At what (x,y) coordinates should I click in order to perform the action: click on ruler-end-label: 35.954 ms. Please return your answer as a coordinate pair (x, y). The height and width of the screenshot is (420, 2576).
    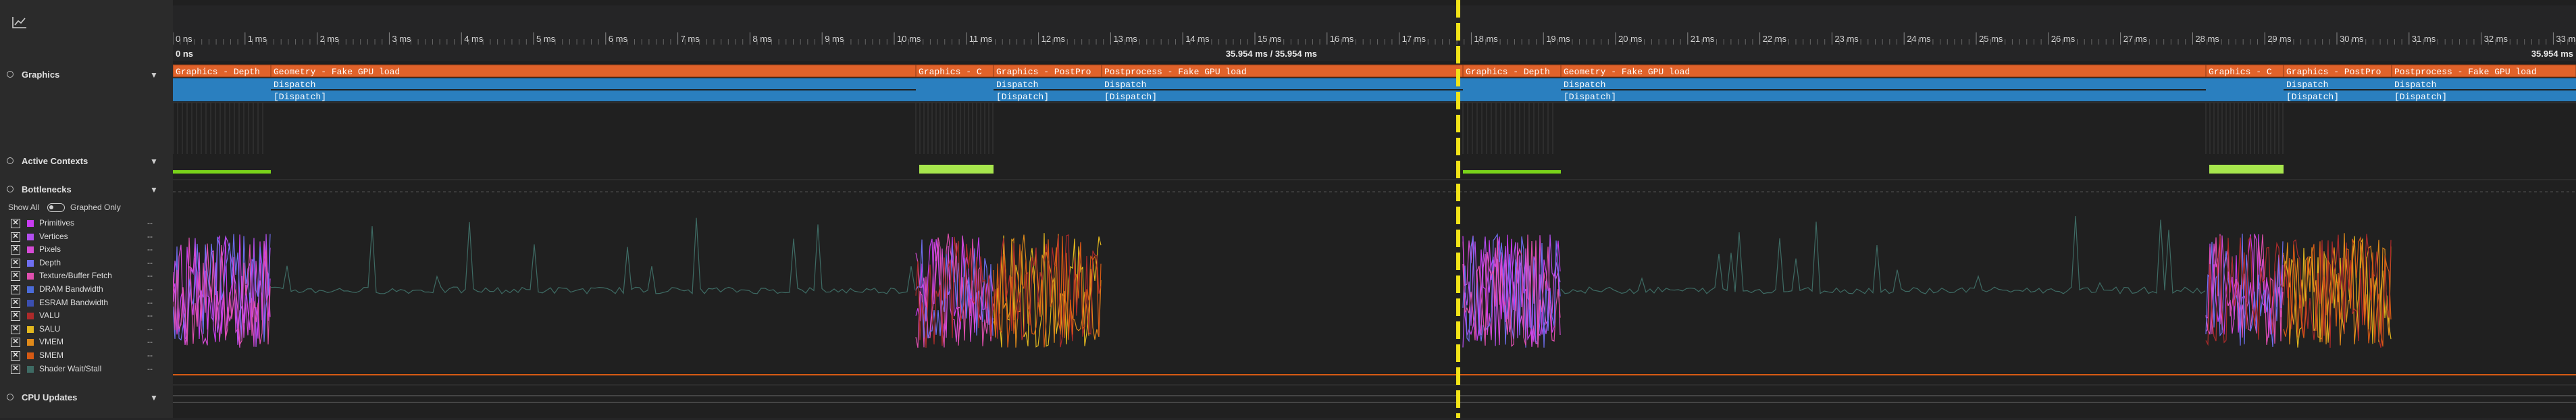
    Looking at the image, I should click on (2552, 54).